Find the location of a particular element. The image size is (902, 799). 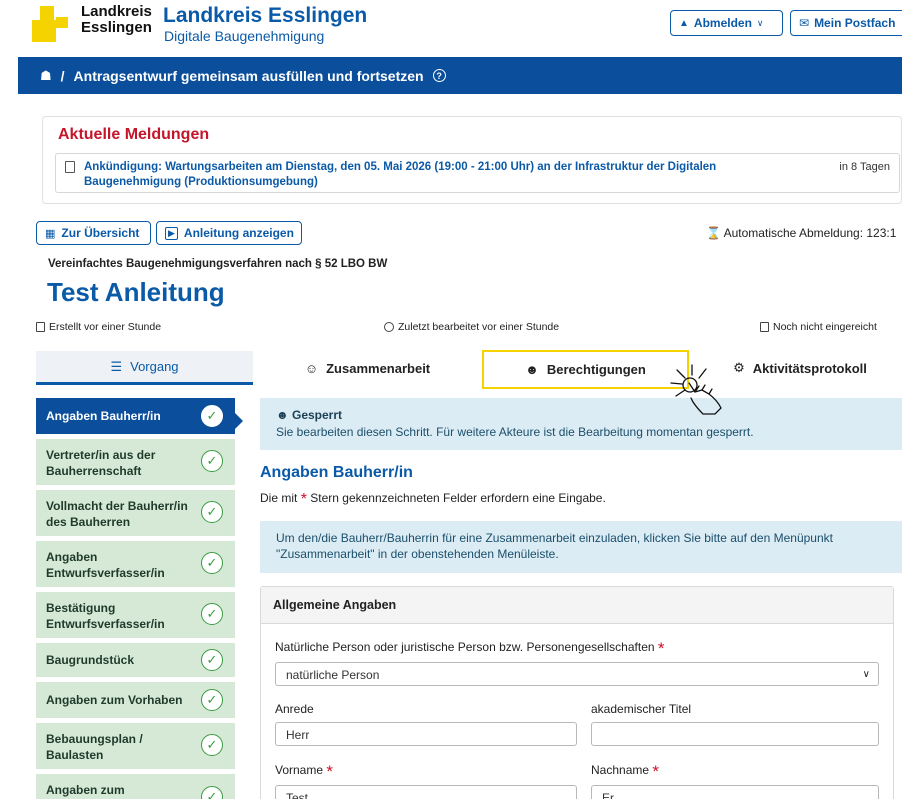

app-subtitle: Digitale Baugenehmigung is located at coordinates (244, 36).